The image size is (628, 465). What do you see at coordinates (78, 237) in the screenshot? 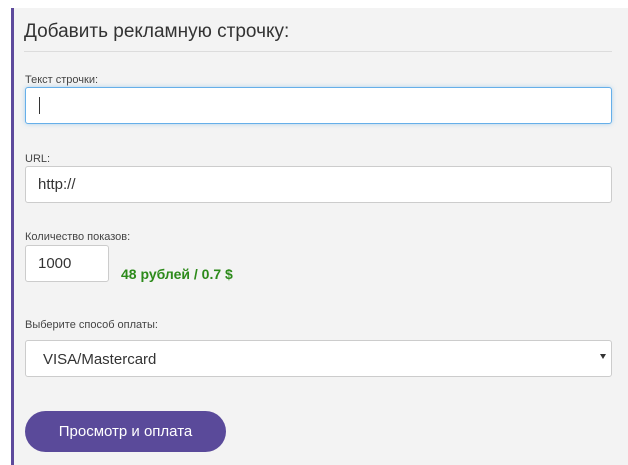
I see `impressions-label: Количество показов:` at bounding box center [78, 237].